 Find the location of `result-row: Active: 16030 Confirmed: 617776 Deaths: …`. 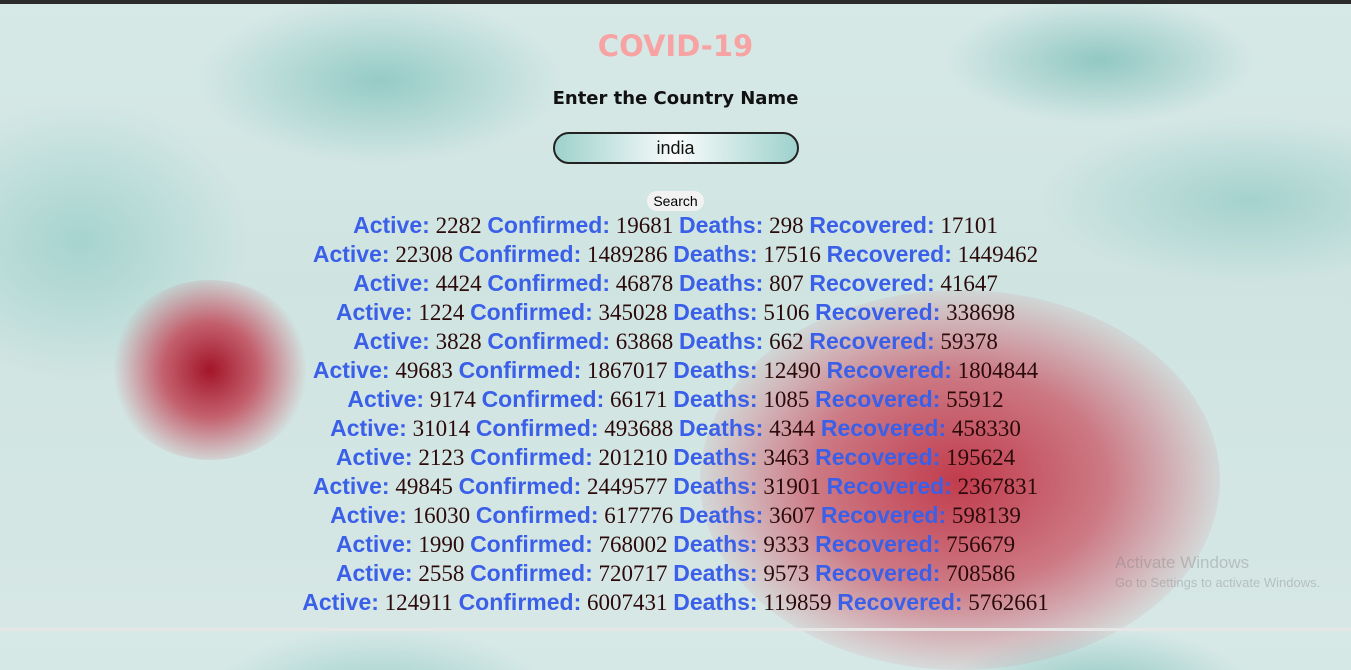

result-row: Active: 16030 Confirmed: 617776 Deaths: … is located at coordinates (675, 515).